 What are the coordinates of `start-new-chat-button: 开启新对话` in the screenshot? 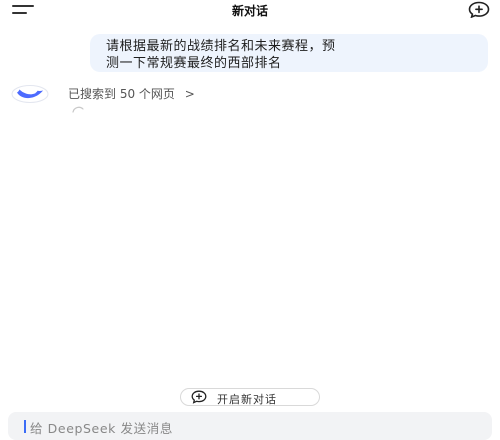 It's located at (250, 397).